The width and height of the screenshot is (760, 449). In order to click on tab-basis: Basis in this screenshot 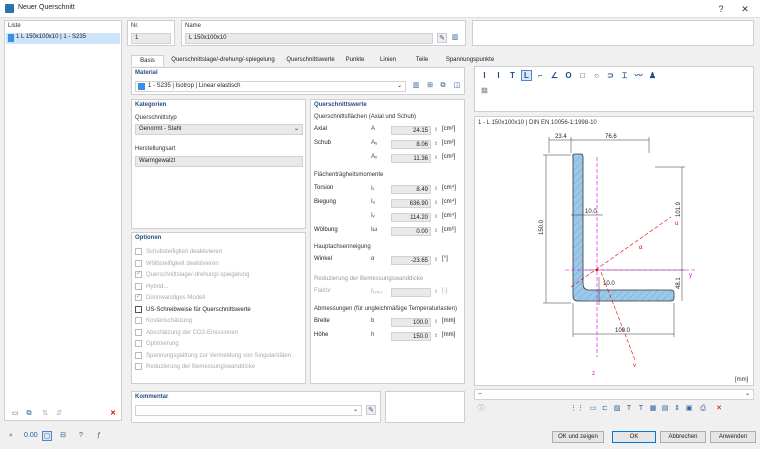, I will do `click(147, 60)`.